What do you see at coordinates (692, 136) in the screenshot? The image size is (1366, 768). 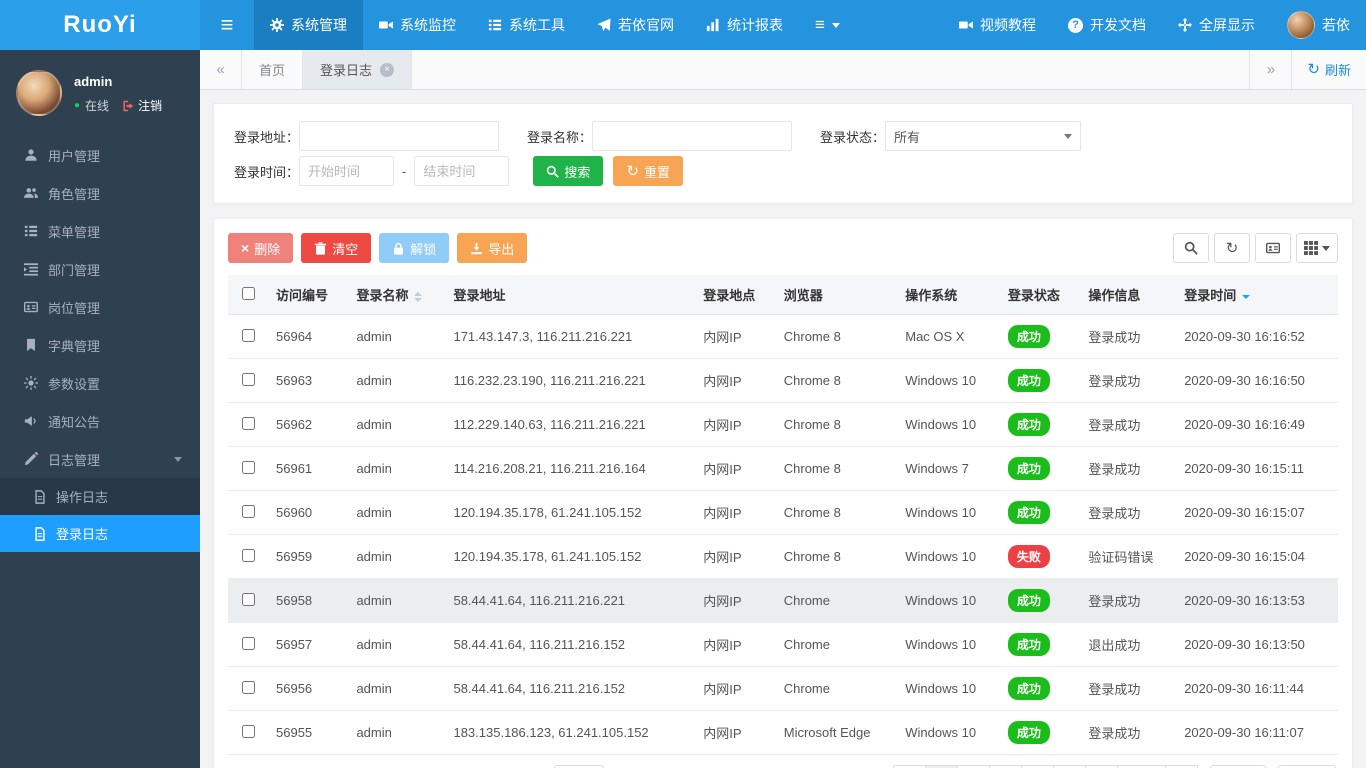 I see `login-name-input` at bounding box center [692, 136].